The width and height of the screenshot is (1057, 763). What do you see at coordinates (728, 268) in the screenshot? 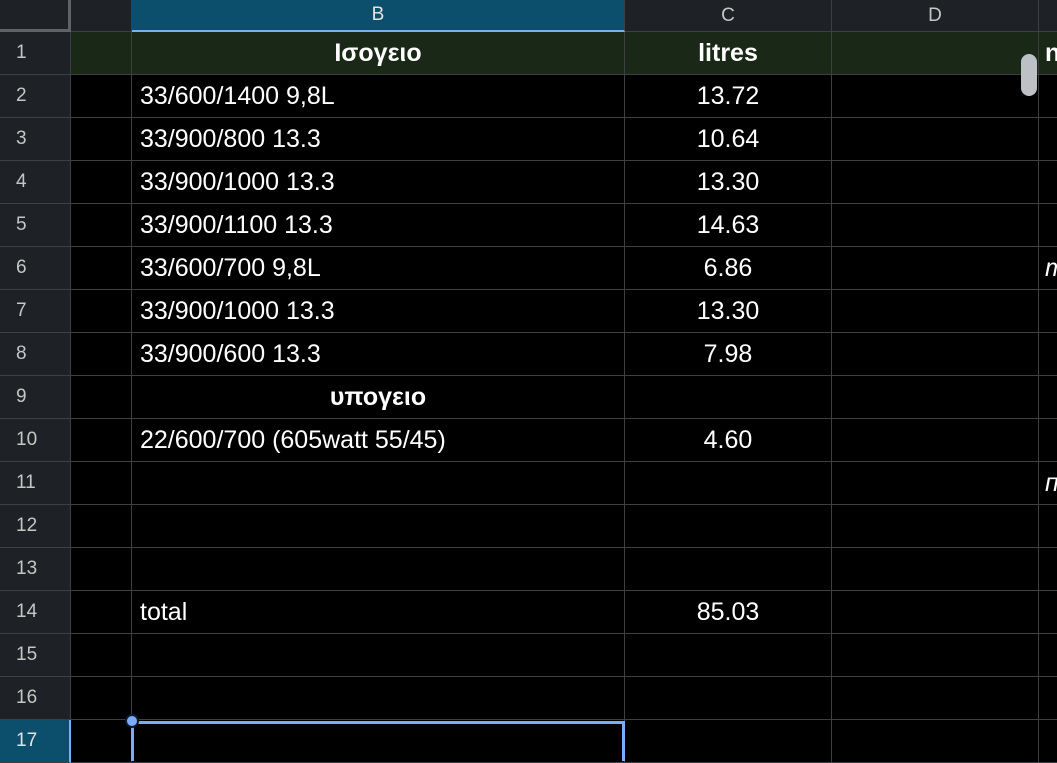
I see `cell-c: 6.86` at bounding box center [728, 268].